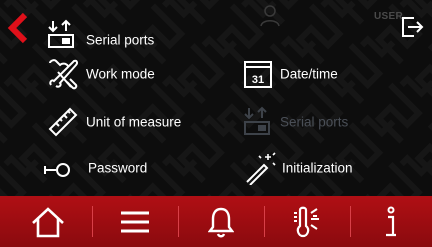  I want to click on ruler-icon, so click(63, 122).